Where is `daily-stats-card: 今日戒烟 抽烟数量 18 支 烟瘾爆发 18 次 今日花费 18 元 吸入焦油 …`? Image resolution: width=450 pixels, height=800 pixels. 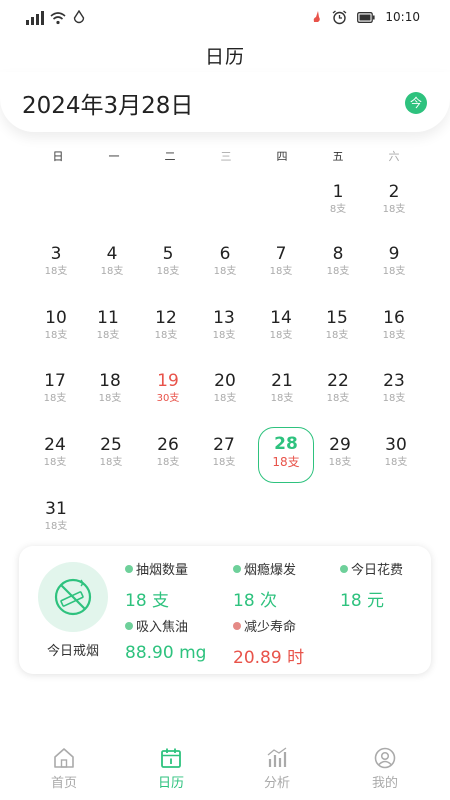
daily-stats-card: 今日戒烟 抽烟数量 18 支 烟瘾爆发 18 次 今日花费 18 元 吸入焦油 … is located at coordinates (225, 610).